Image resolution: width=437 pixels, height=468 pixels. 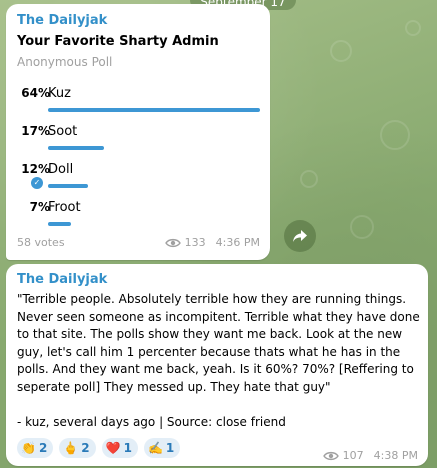 What do you see at coordinates (28, 448) in the screenshot?
I see `clapping-hands-icon: 👏` at bounding box center [28, 448].